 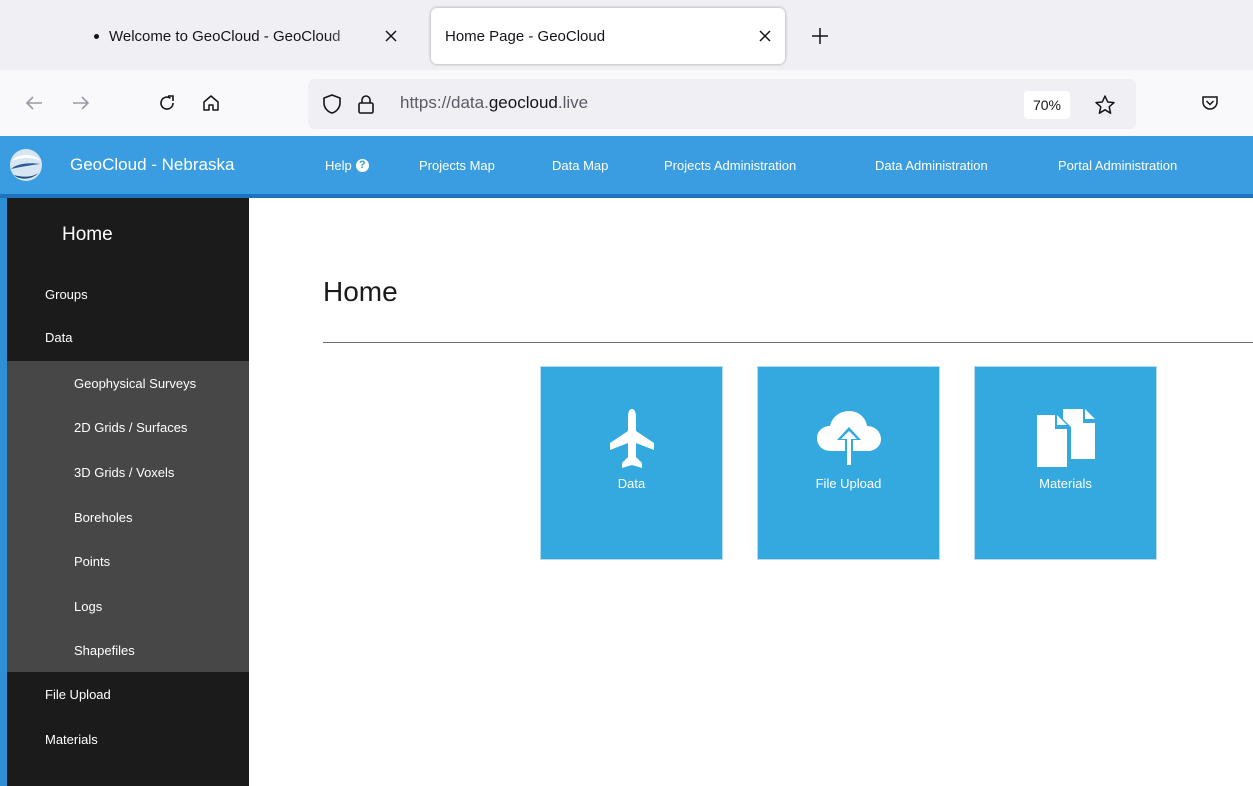 I want to click on reload-icon, so click(x=167, y=102).